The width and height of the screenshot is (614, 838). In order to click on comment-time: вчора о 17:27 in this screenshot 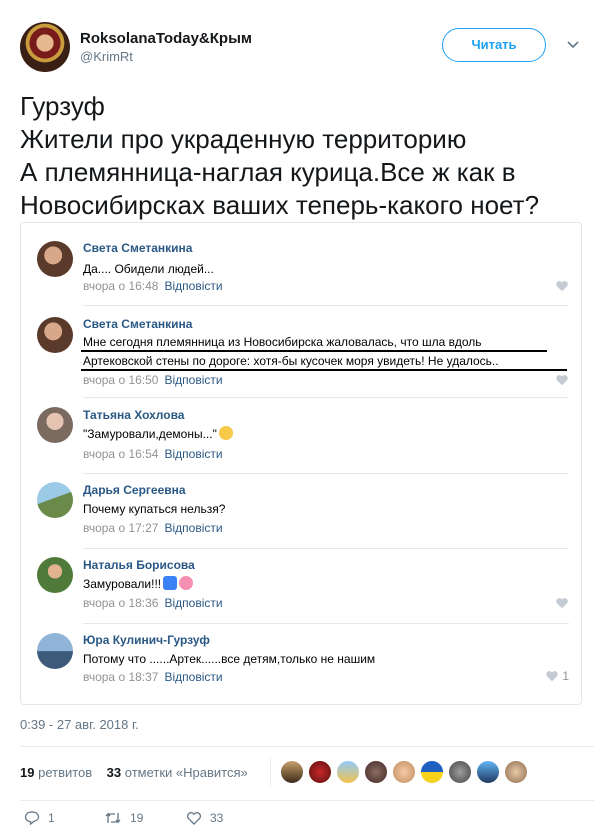, I will do `click(120, 528)`.